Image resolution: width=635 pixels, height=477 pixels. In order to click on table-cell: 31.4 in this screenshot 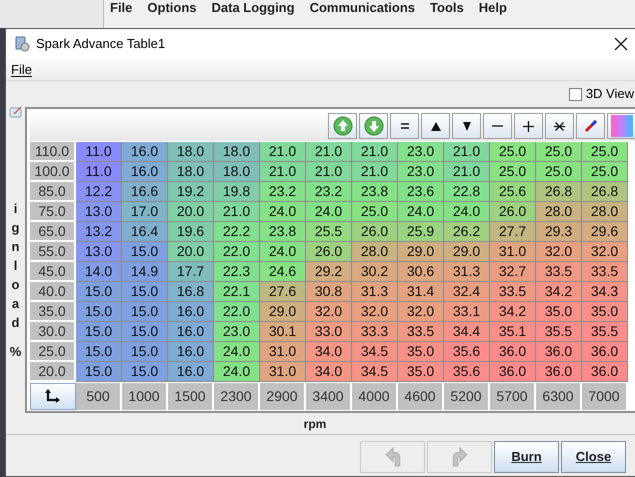, I will do `click(421, 292)`.